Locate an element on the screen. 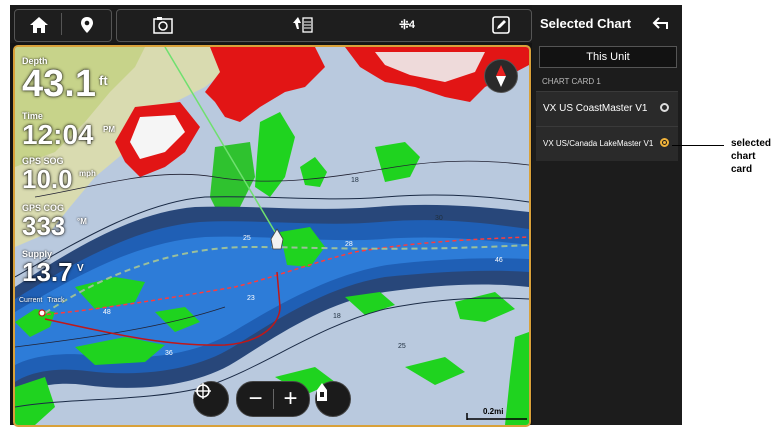  north-compass-icon is located at coordinates (501, 76).